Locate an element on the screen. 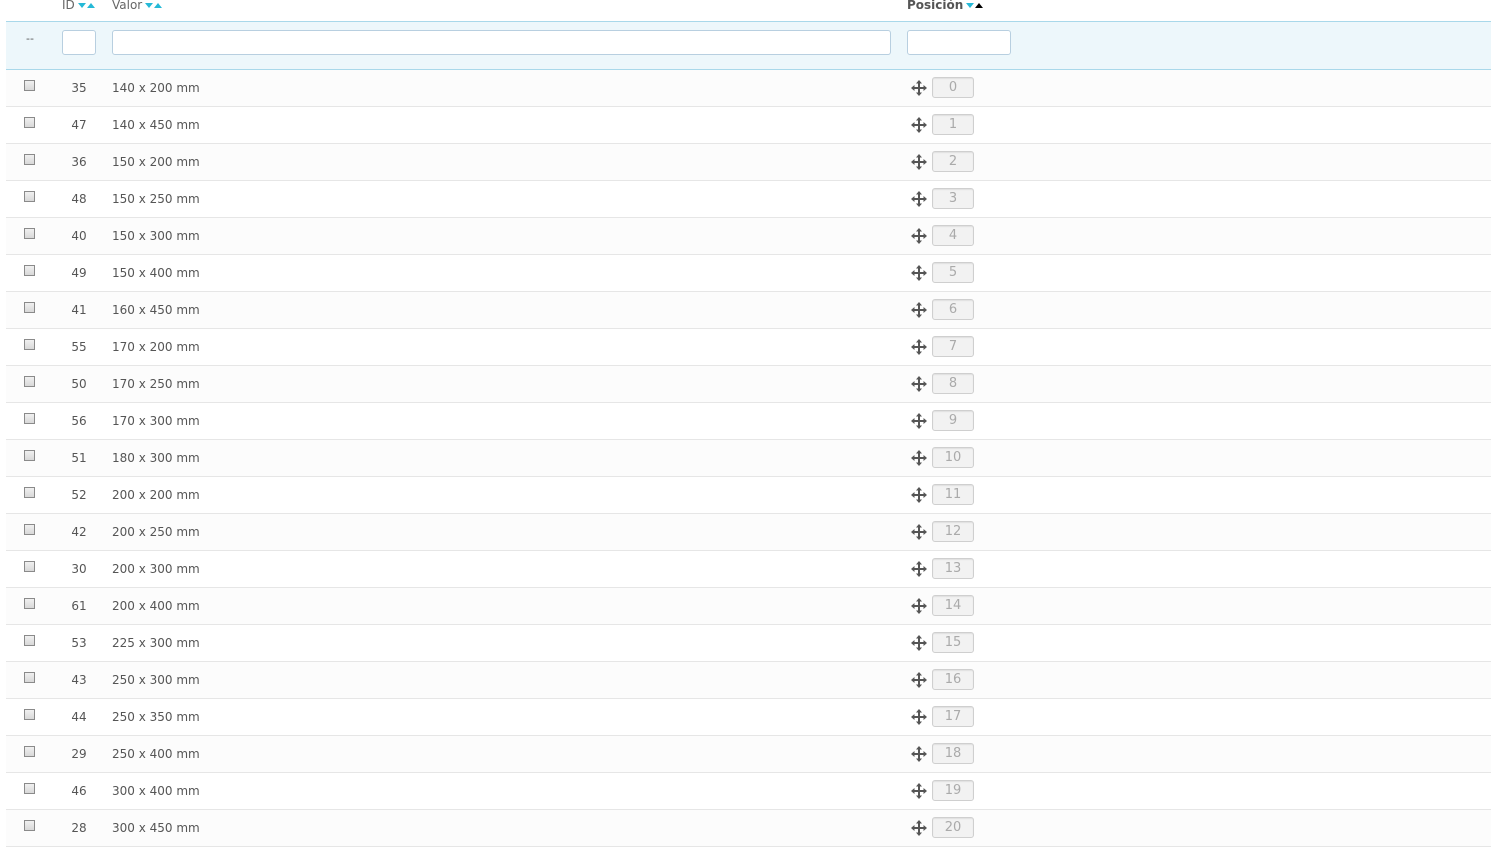 The height and width of the screenshot is (854, 1491). row-id: 53 is located at coordinates (79, 643).